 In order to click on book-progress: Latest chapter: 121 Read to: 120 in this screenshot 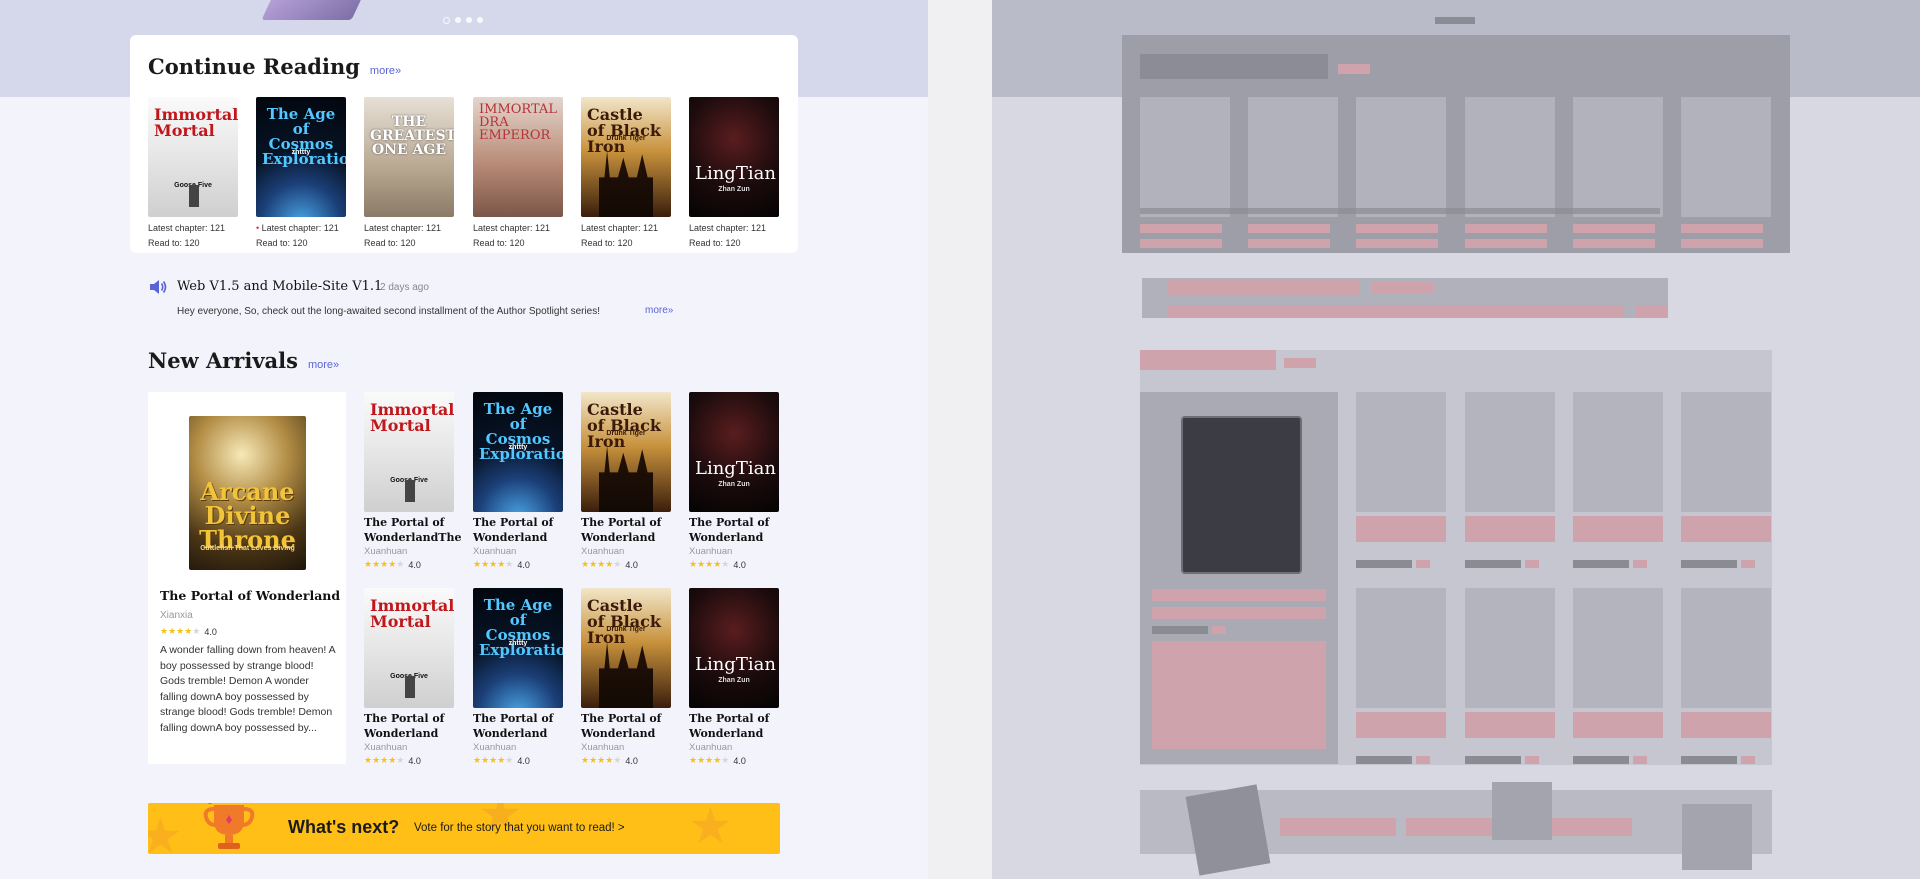, I will do `click(186, 236)`.